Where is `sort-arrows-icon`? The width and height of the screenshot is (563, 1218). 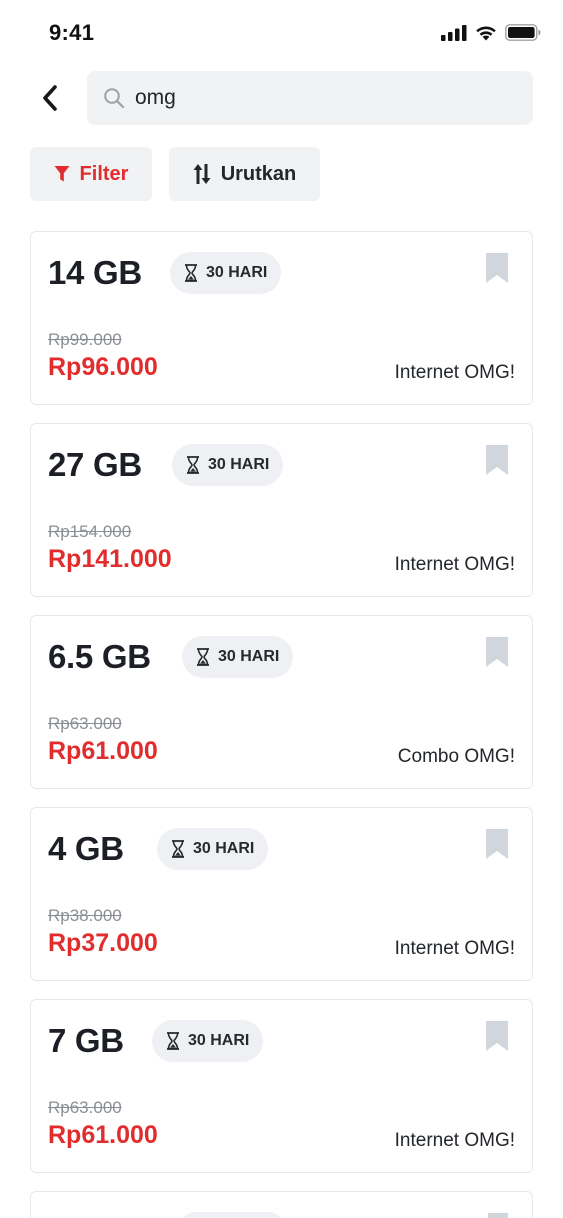 sort-arrows-icon is located at coordinates (202, 174).